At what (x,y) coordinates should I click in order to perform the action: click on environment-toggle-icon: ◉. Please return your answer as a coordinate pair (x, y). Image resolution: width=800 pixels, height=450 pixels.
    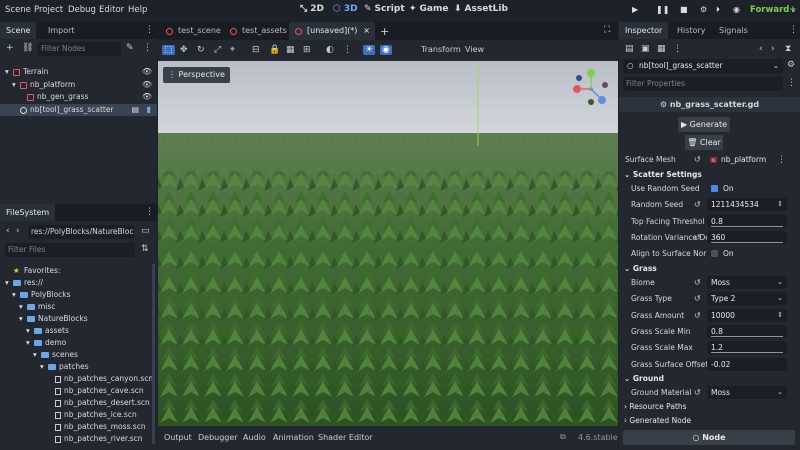
    Looking at the image, I should click on (386, 50).